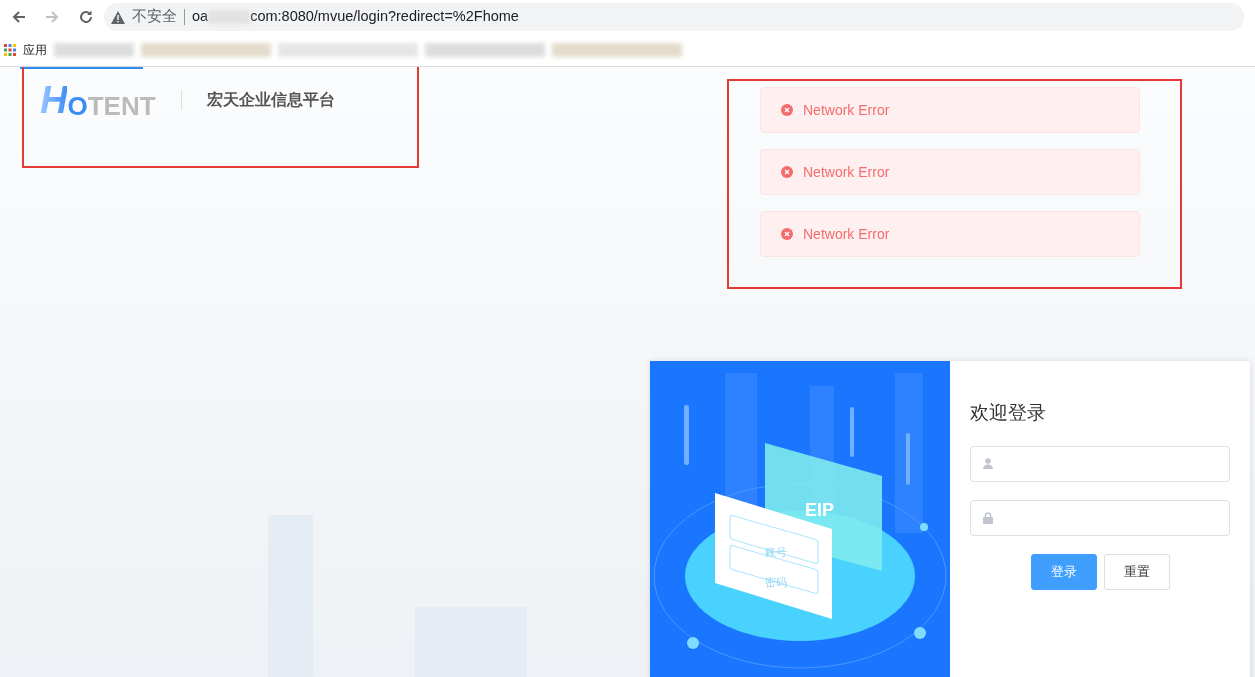 The image size is (1255, 677). Describe the element at coordinates (52, 17) in the screenshot. I see `forward-arrow-icon` at that location.